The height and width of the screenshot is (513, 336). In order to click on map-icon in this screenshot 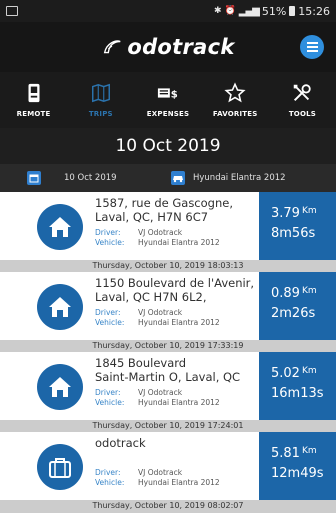, I will do `click(100, 93)`.